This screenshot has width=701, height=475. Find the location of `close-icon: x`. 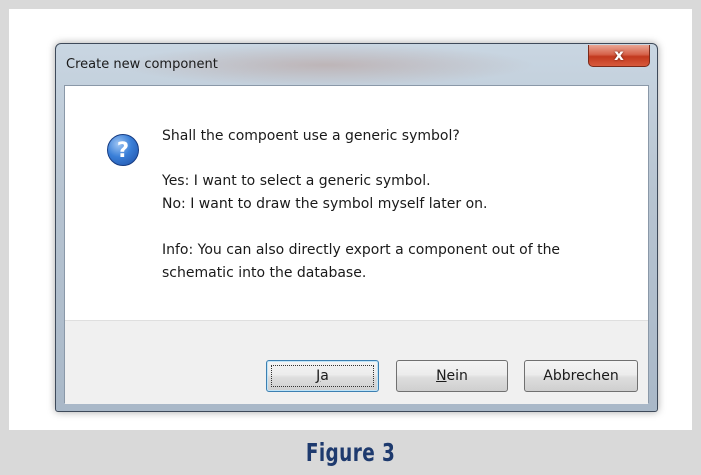

close-icon: x is located at coordinates (619, 55).